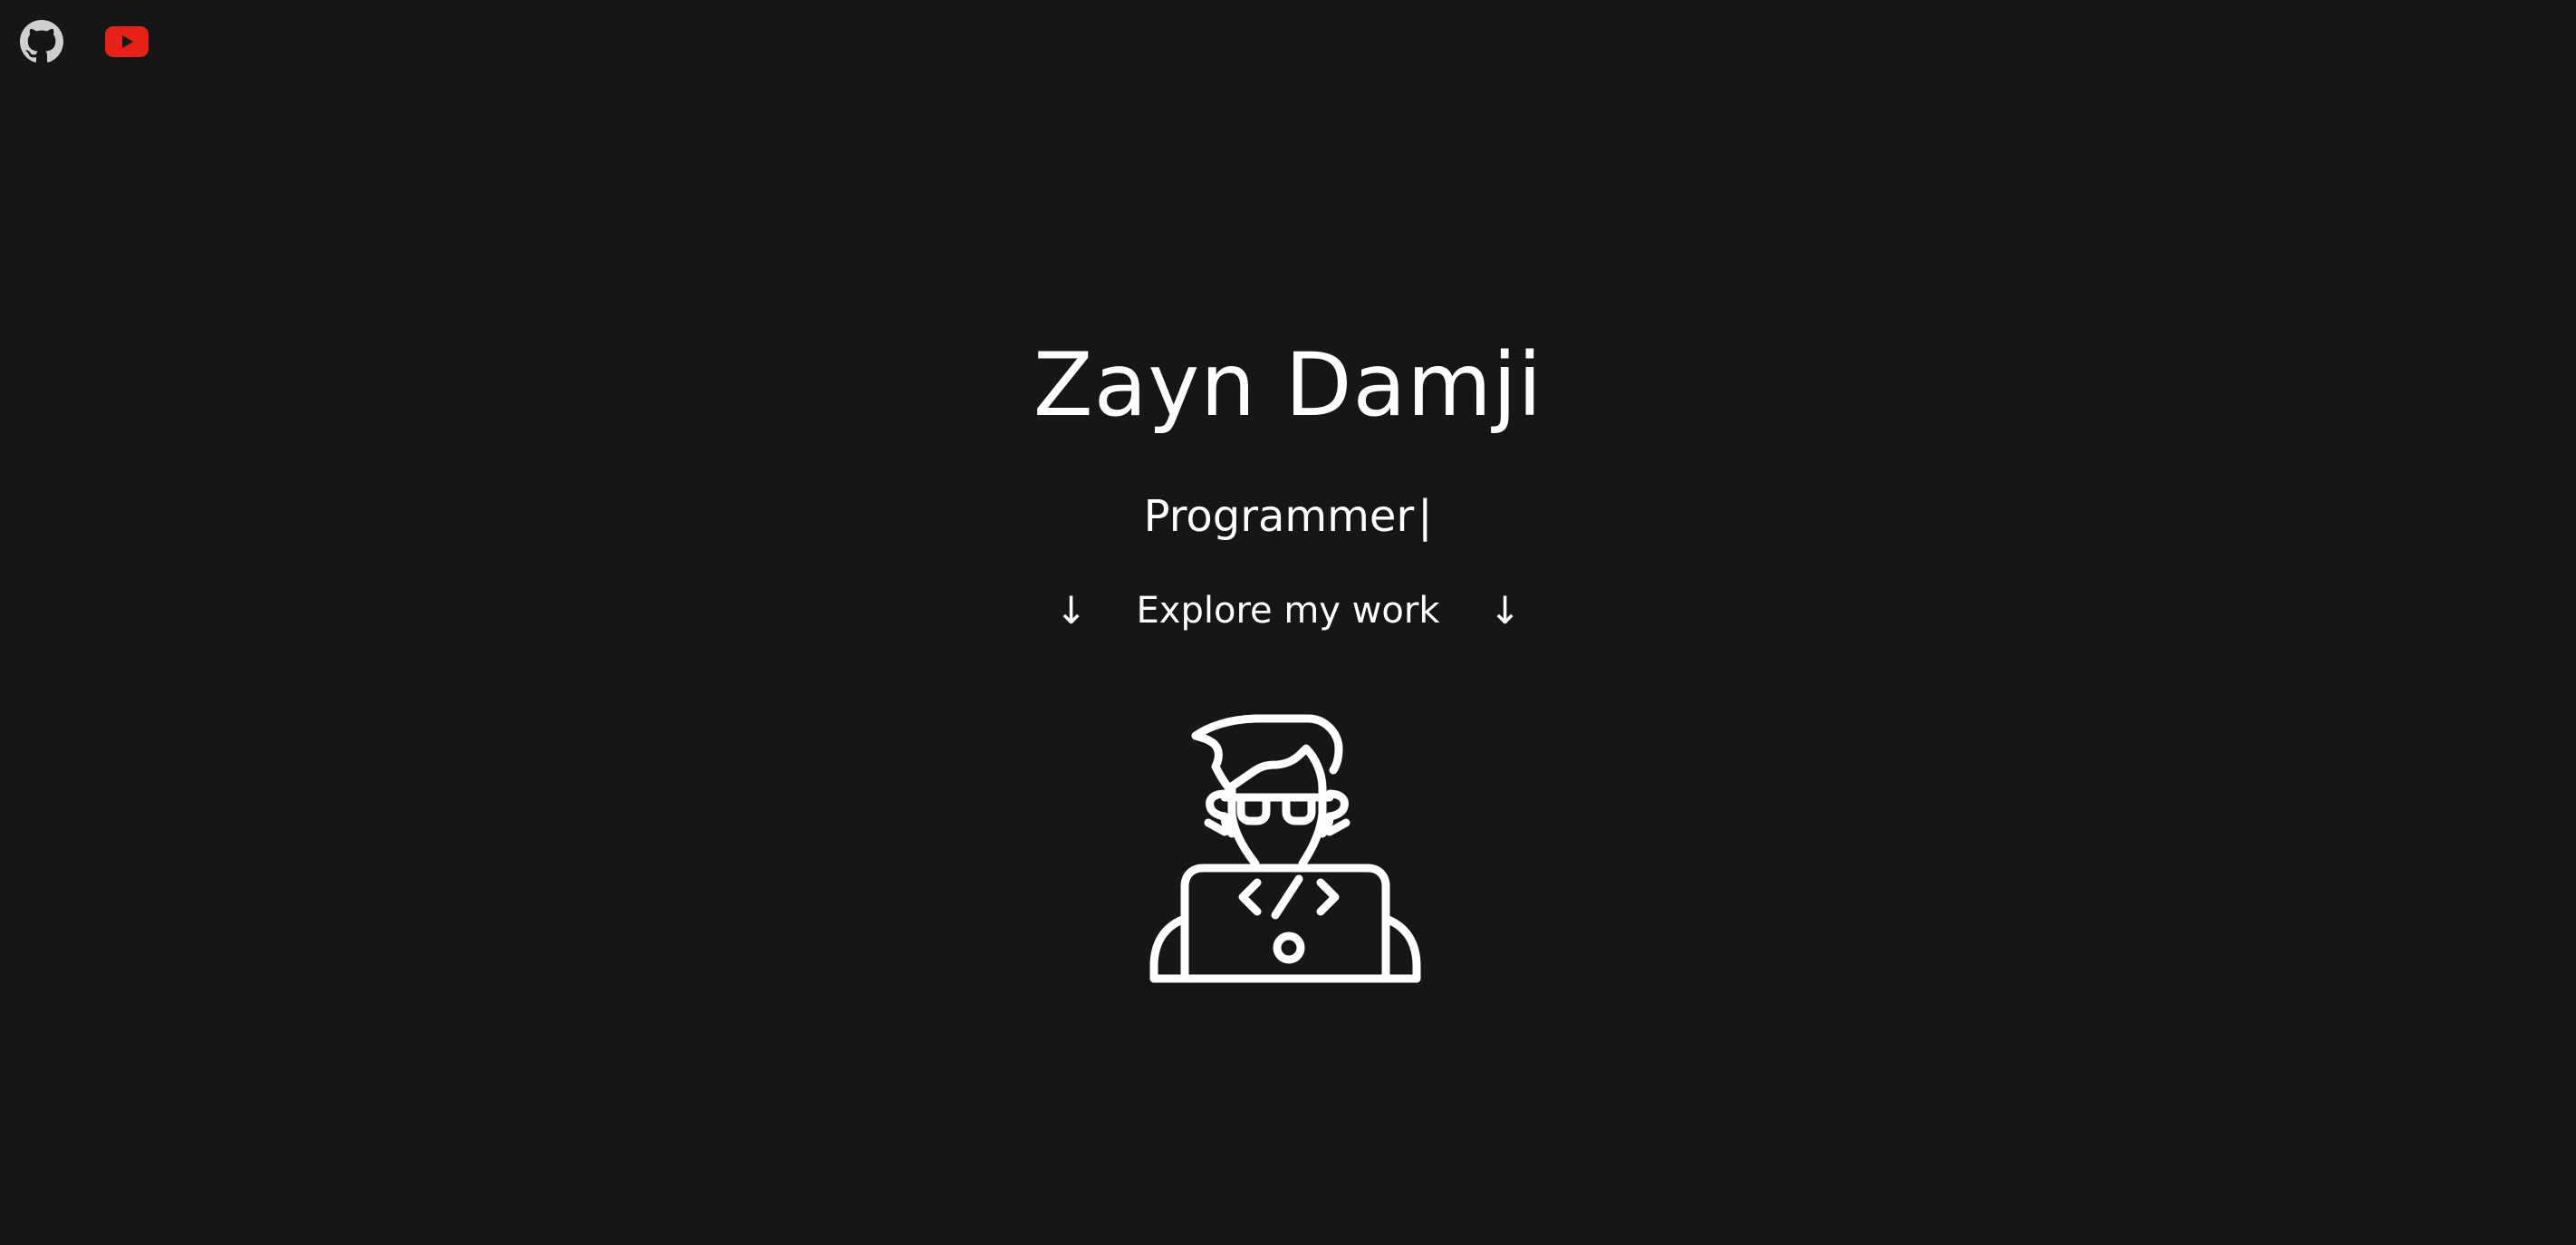 The height and width of the screenshot is (1245, 2576). Describe the element at coordinates (1425, 516) in the screenshot. I see `typing-cursor: |` at that location.